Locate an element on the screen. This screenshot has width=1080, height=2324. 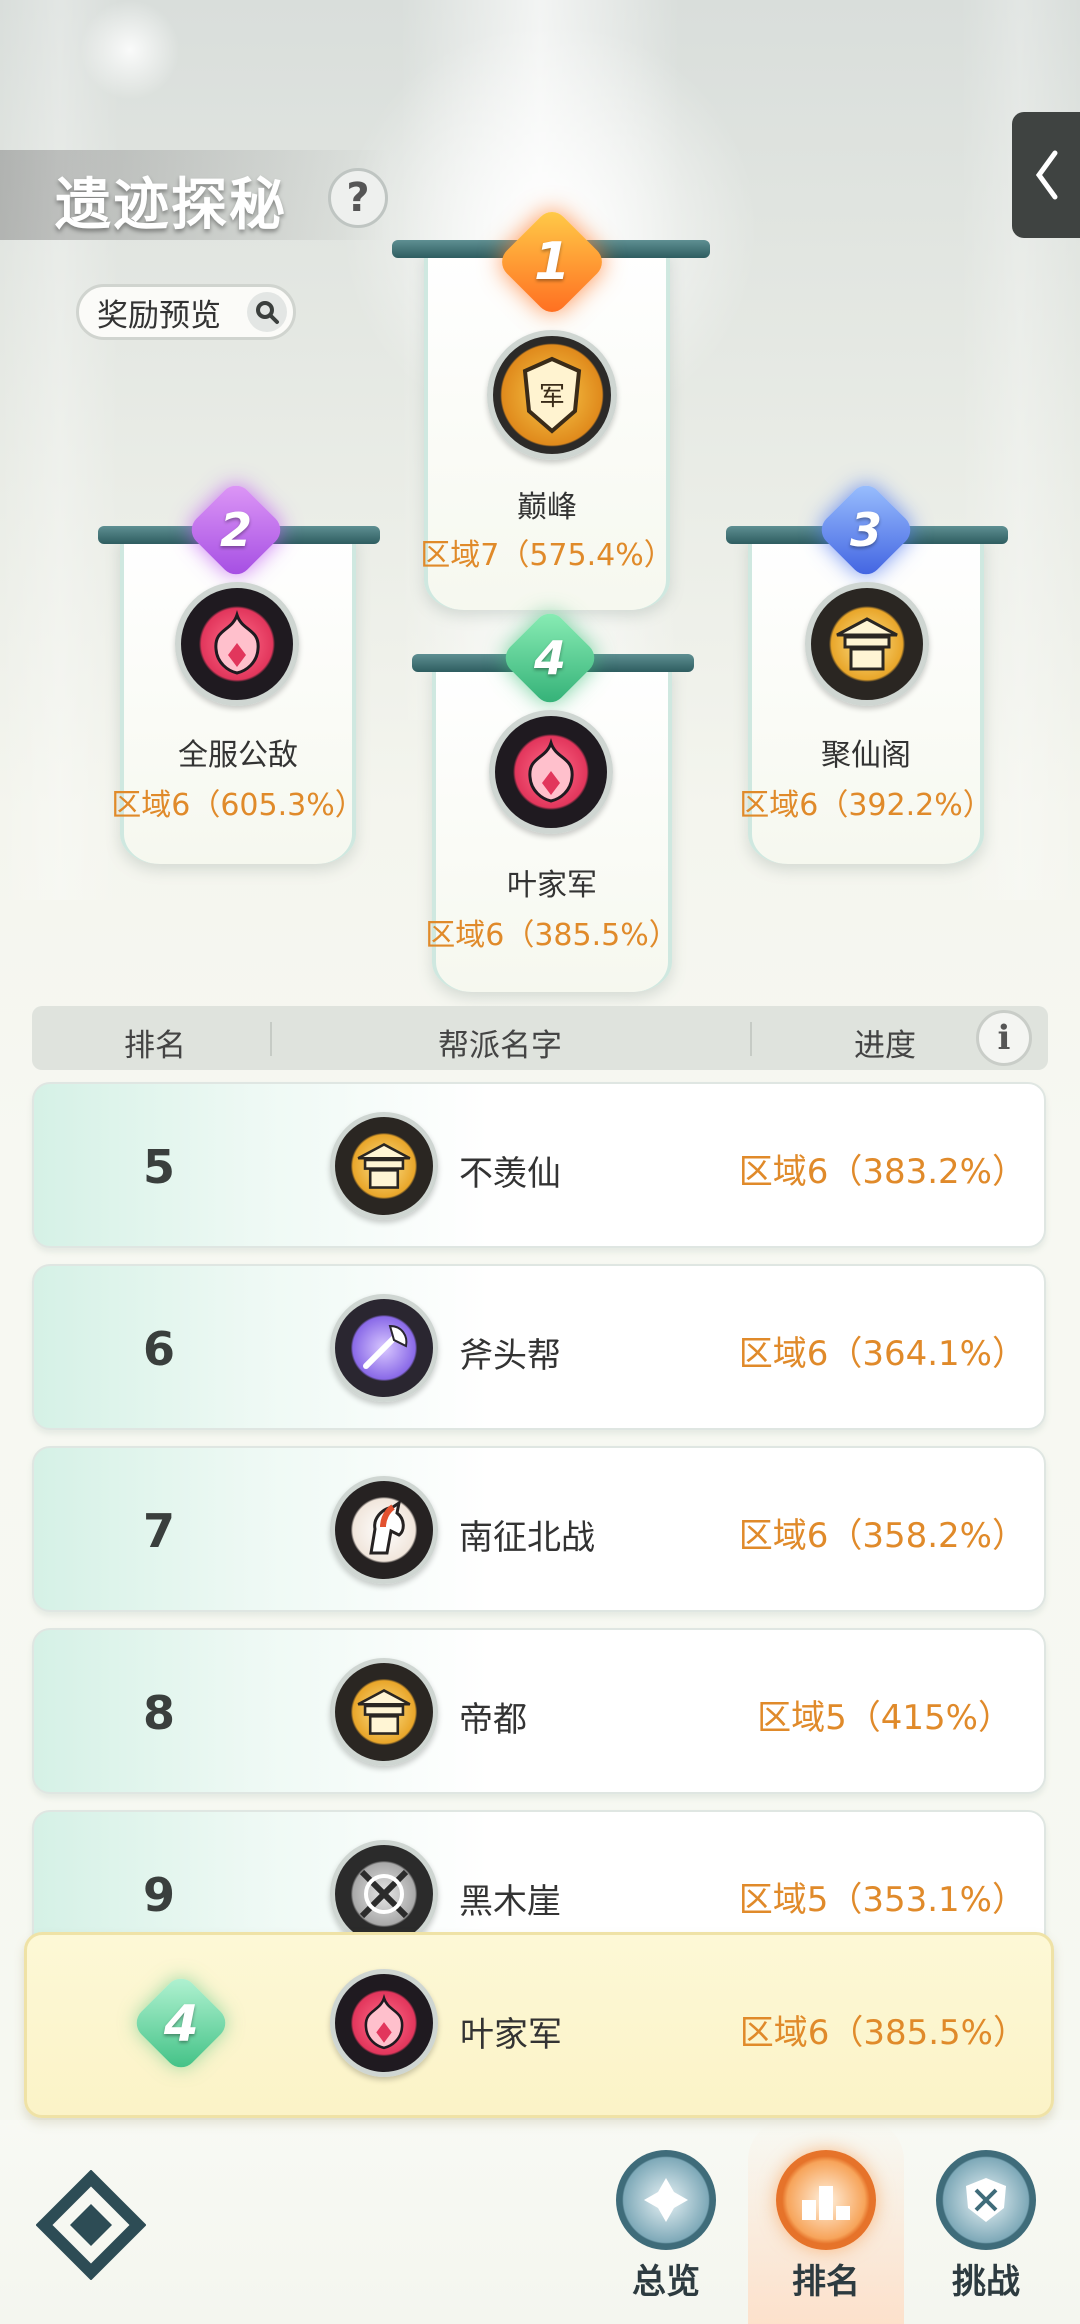
tab-overview: 总览 is located at coordinates (666, 2226).